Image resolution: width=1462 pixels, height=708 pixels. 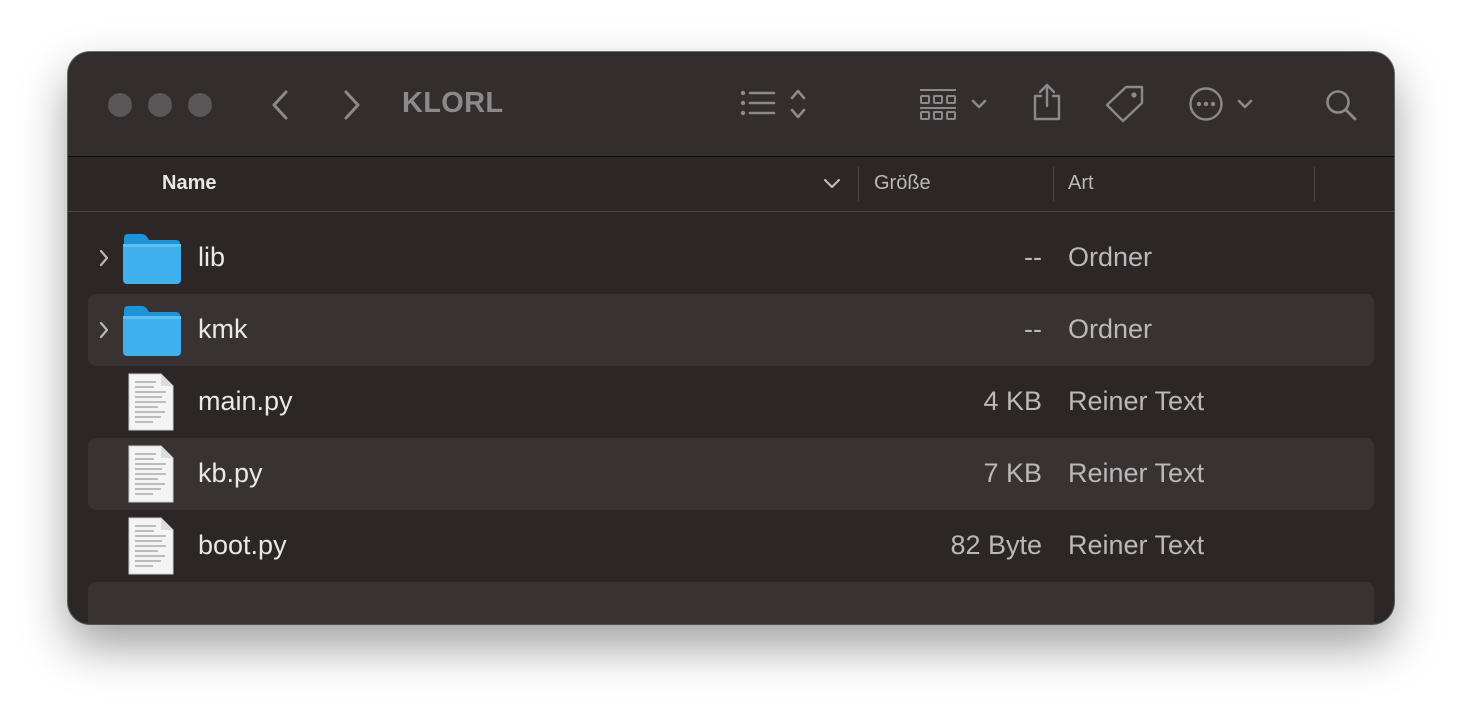 I want to click on minimize-window-button, so click(x=160, y=105).